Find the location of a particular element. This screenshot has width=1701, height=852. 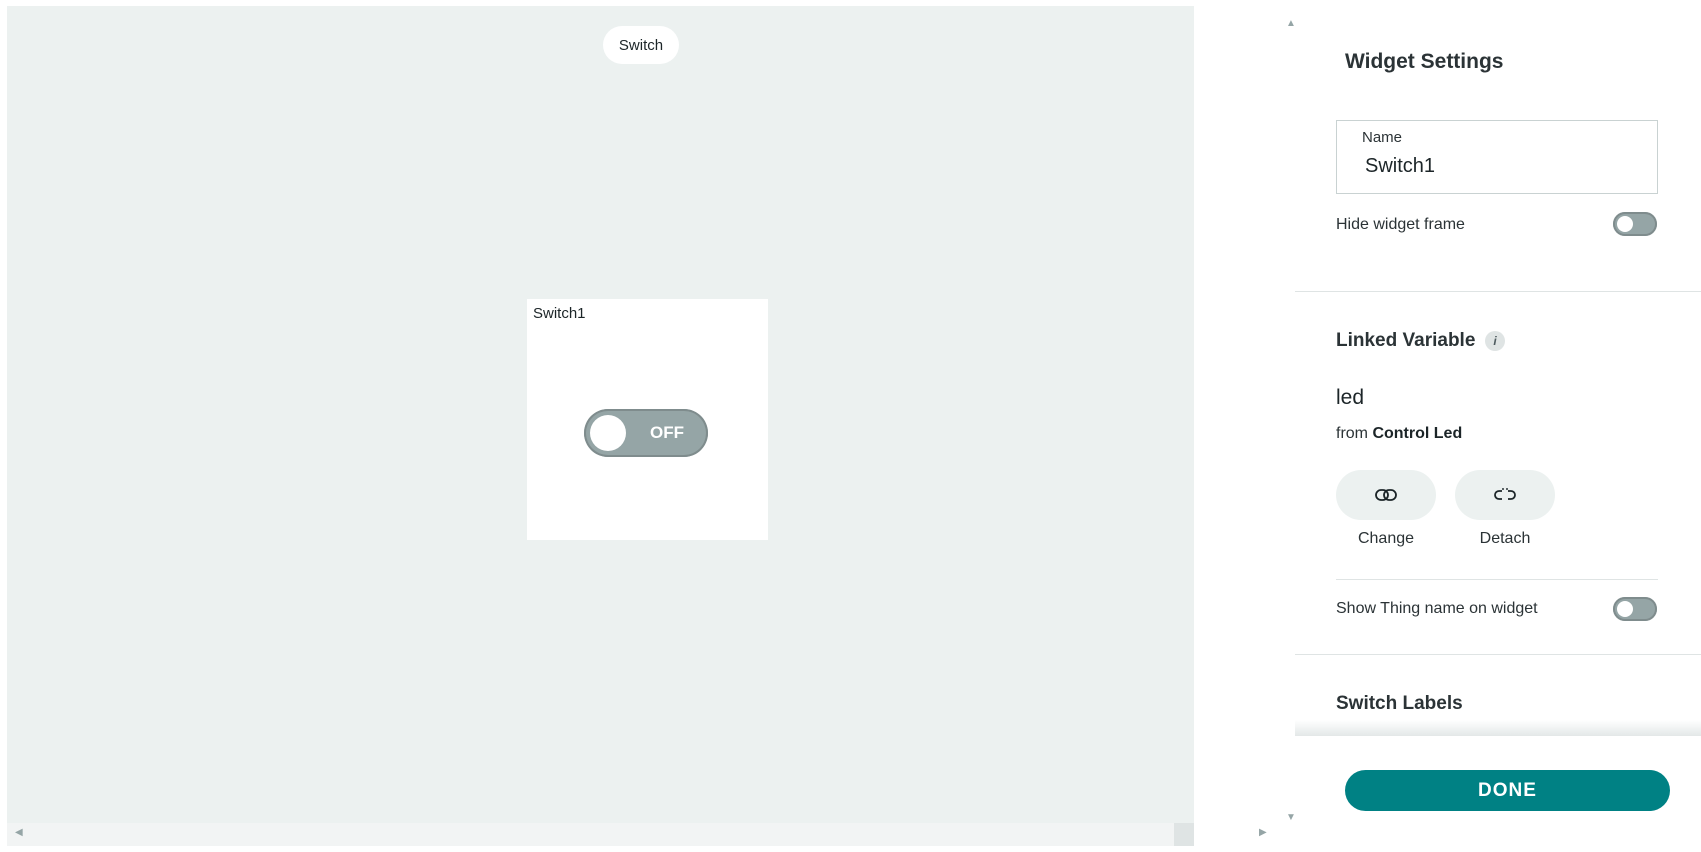

toggle-state-label: OFF is located at coordinates (667, 432).